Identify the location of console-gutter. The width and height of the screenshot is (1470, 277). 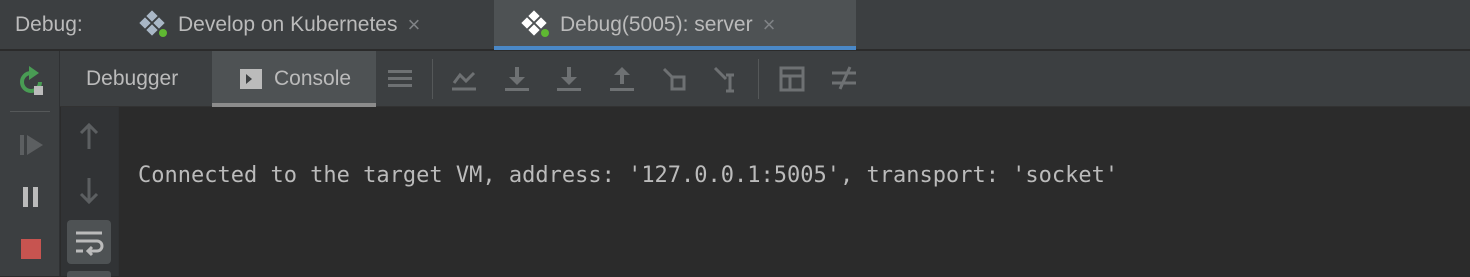
(90, 192).